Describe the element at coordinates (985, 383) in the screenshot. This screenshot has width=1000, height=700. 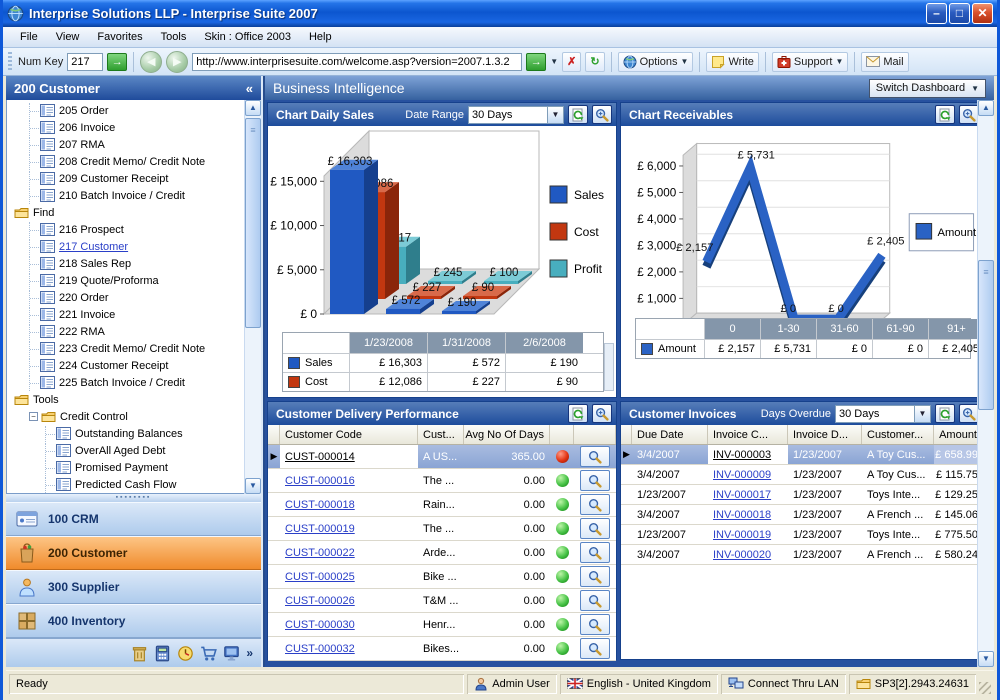
I see `bi-scrollbar: ▲ ▼` at that location.